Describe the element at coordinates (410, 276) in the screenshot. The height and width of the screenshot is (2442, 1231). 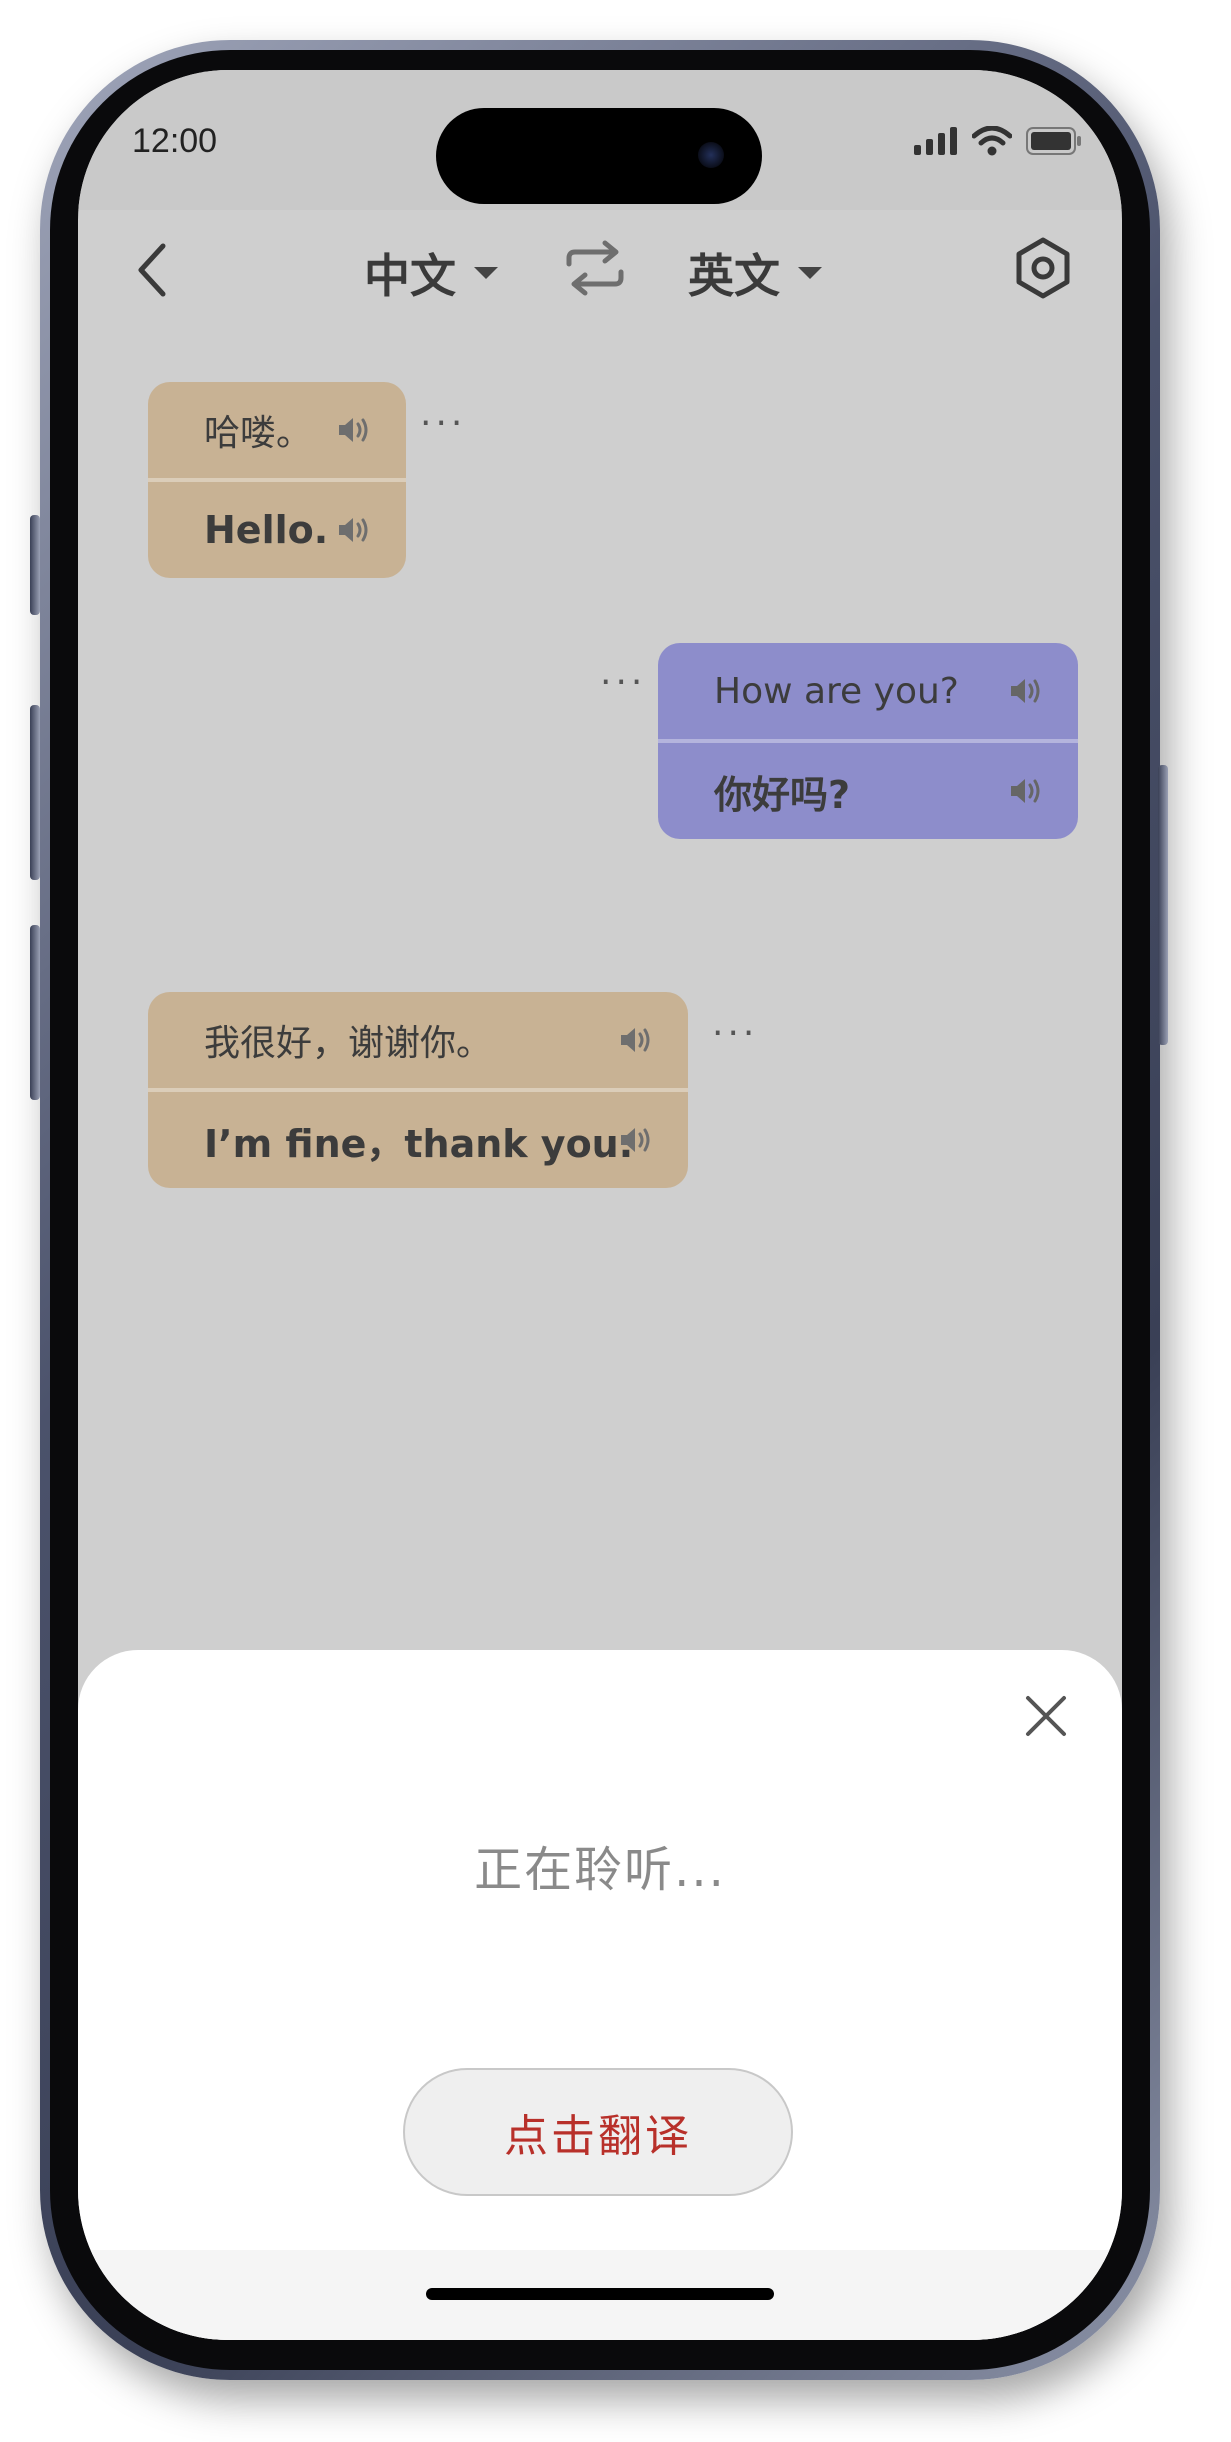
I see `source-language-label: 中文` at that location.